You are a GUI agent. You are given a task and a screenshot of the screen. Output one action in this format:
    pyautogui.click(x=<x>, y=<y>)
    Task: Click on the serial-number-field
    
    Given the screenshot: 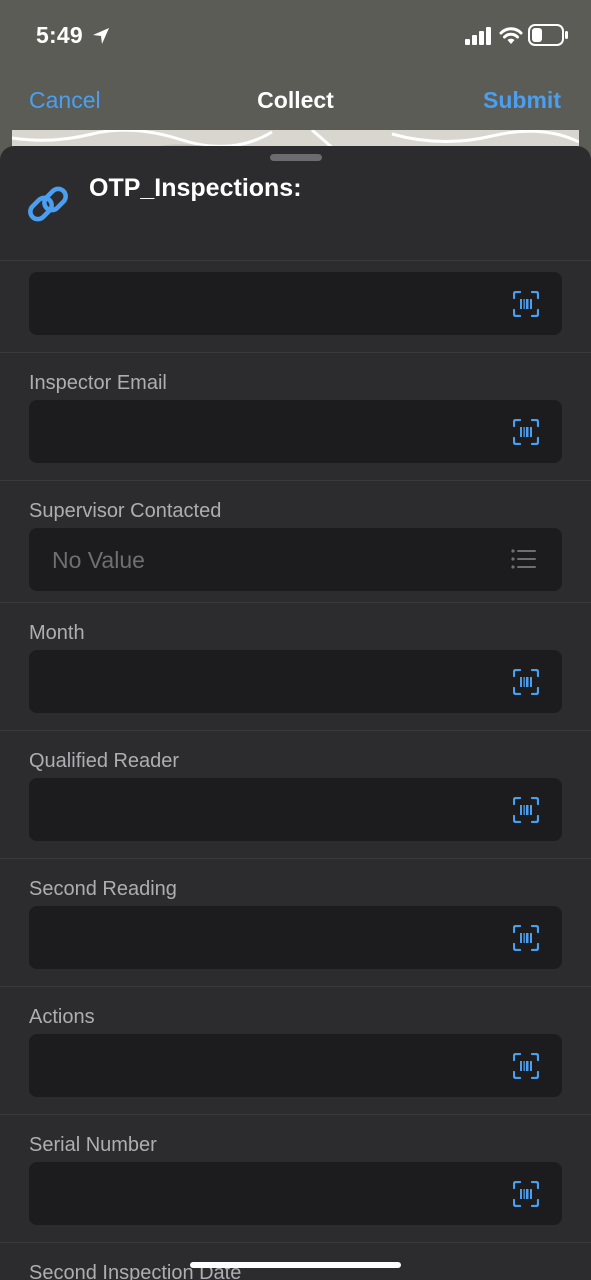 What is the action you would take?
    pyautogui.click(x=295, y=1193)
    